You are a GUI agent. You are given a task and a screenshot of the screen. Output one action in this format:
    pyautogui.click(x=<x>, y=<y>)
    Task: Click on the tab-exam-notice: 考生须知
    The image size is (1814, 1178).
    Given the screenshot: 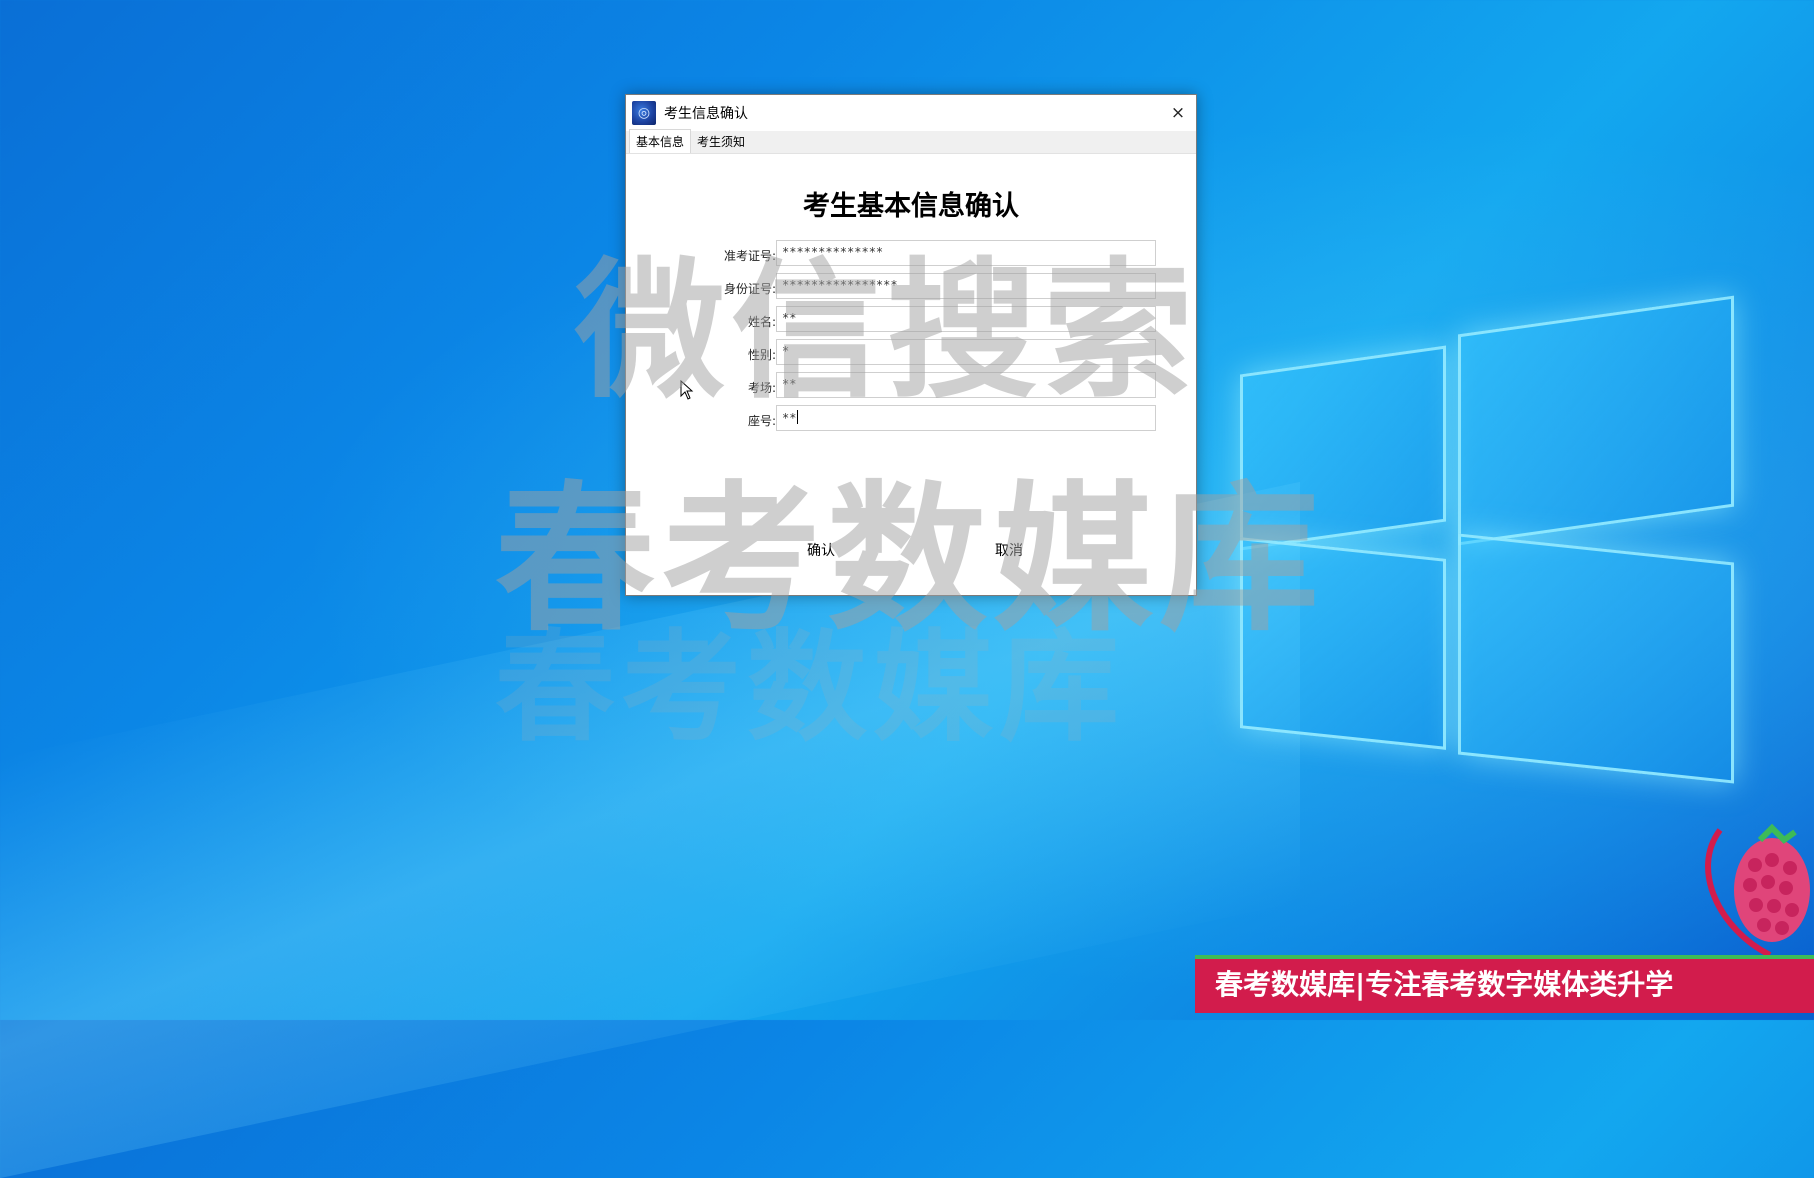 What is the action you would take?
    pyautogui.click(x=721, y=141)
    